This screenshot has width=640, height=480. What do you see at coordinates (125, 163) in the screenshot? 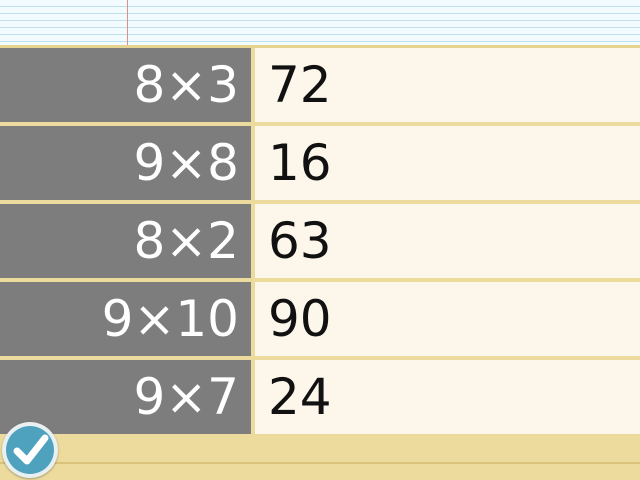
I see `problem-cell: 9×8` at bounding box center [125, 163].